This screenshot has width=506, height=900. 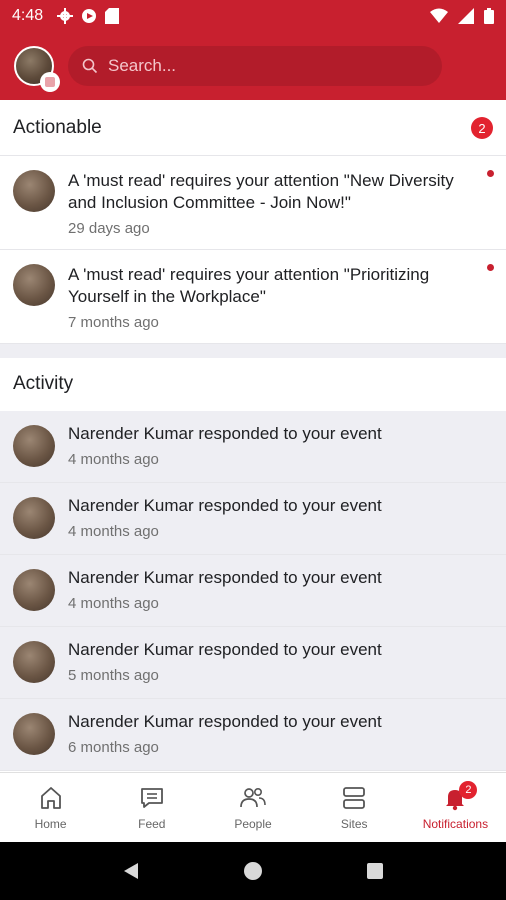 What do you see at coordinates (65, 16) in the screenshot?
I see `settings-icon` at bounding box center [65, 16].